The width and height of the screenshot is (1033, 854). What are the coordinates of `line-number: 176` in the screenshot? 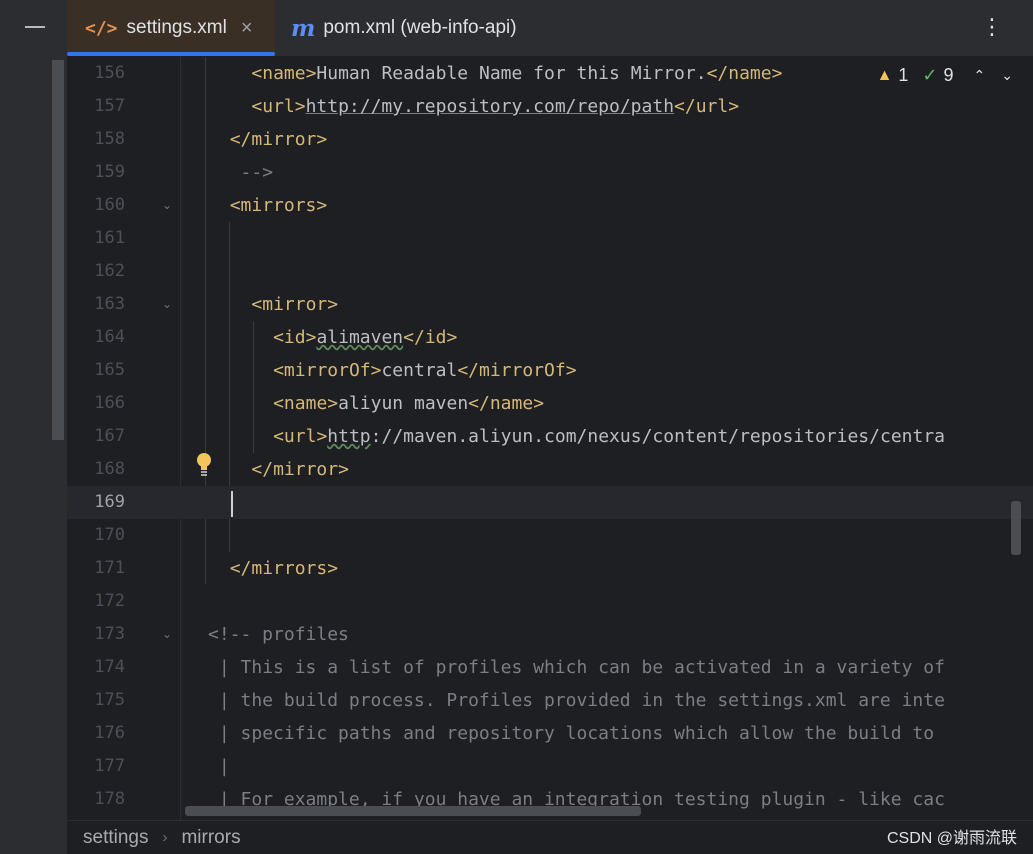 It's located at (96, 733).